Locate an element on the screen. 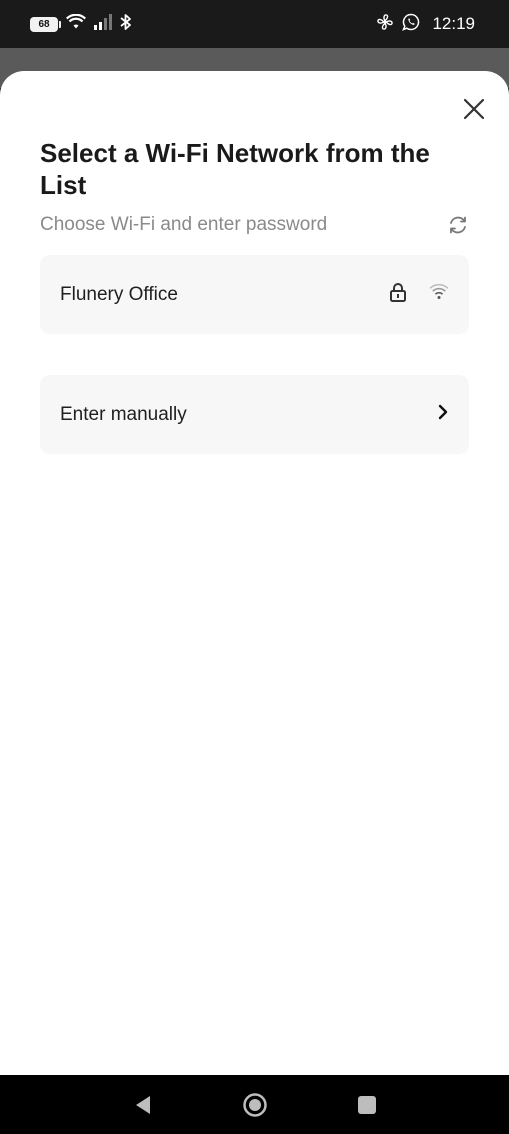  status-bar: 68 12:19 is located at coordinates (254, 24).